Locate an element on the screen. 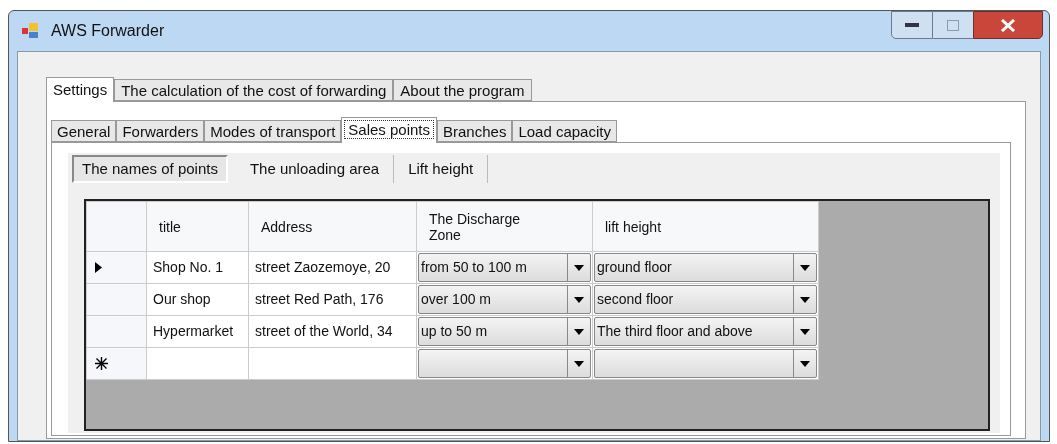 Image resolution: width=1057 pixels, height=444 pixels. tab: Settings is located at coordinates (80, 89).